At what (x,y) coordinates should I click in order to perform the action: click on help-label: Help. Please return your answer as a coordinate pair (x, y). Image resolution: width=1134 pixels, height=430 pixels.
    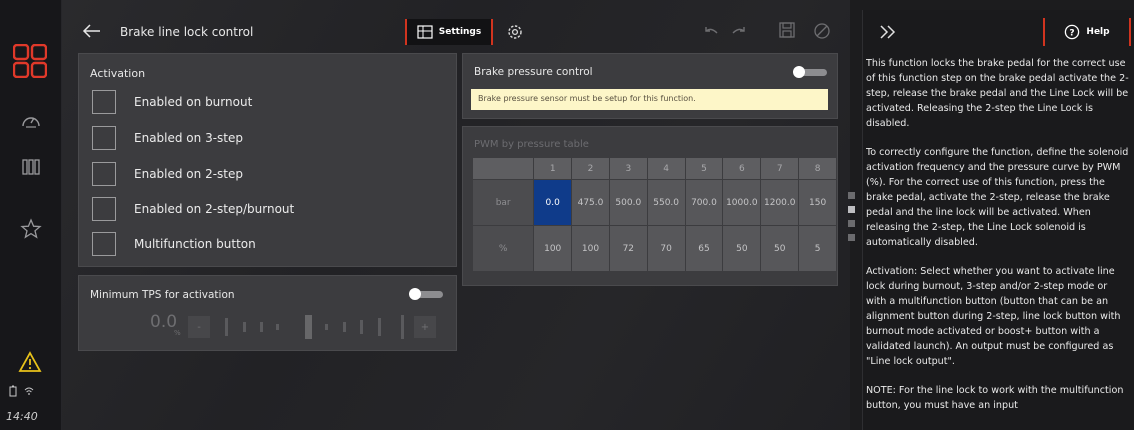
    Looking at the image, I should click on (1098, 32).